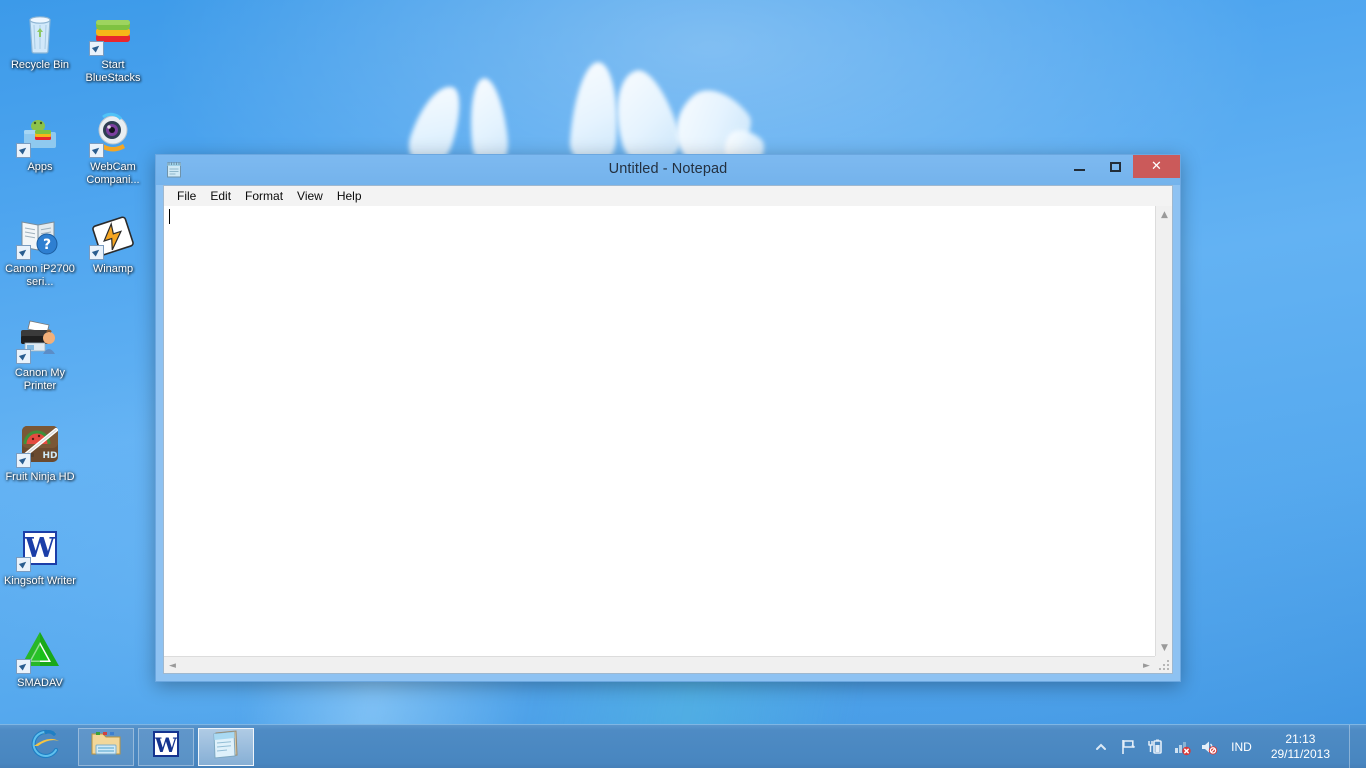 This screenshot has height=768, width=1366. Describe the element at coordinates (113, 134) in the screenshot. I see `webcam-icon` at that location.